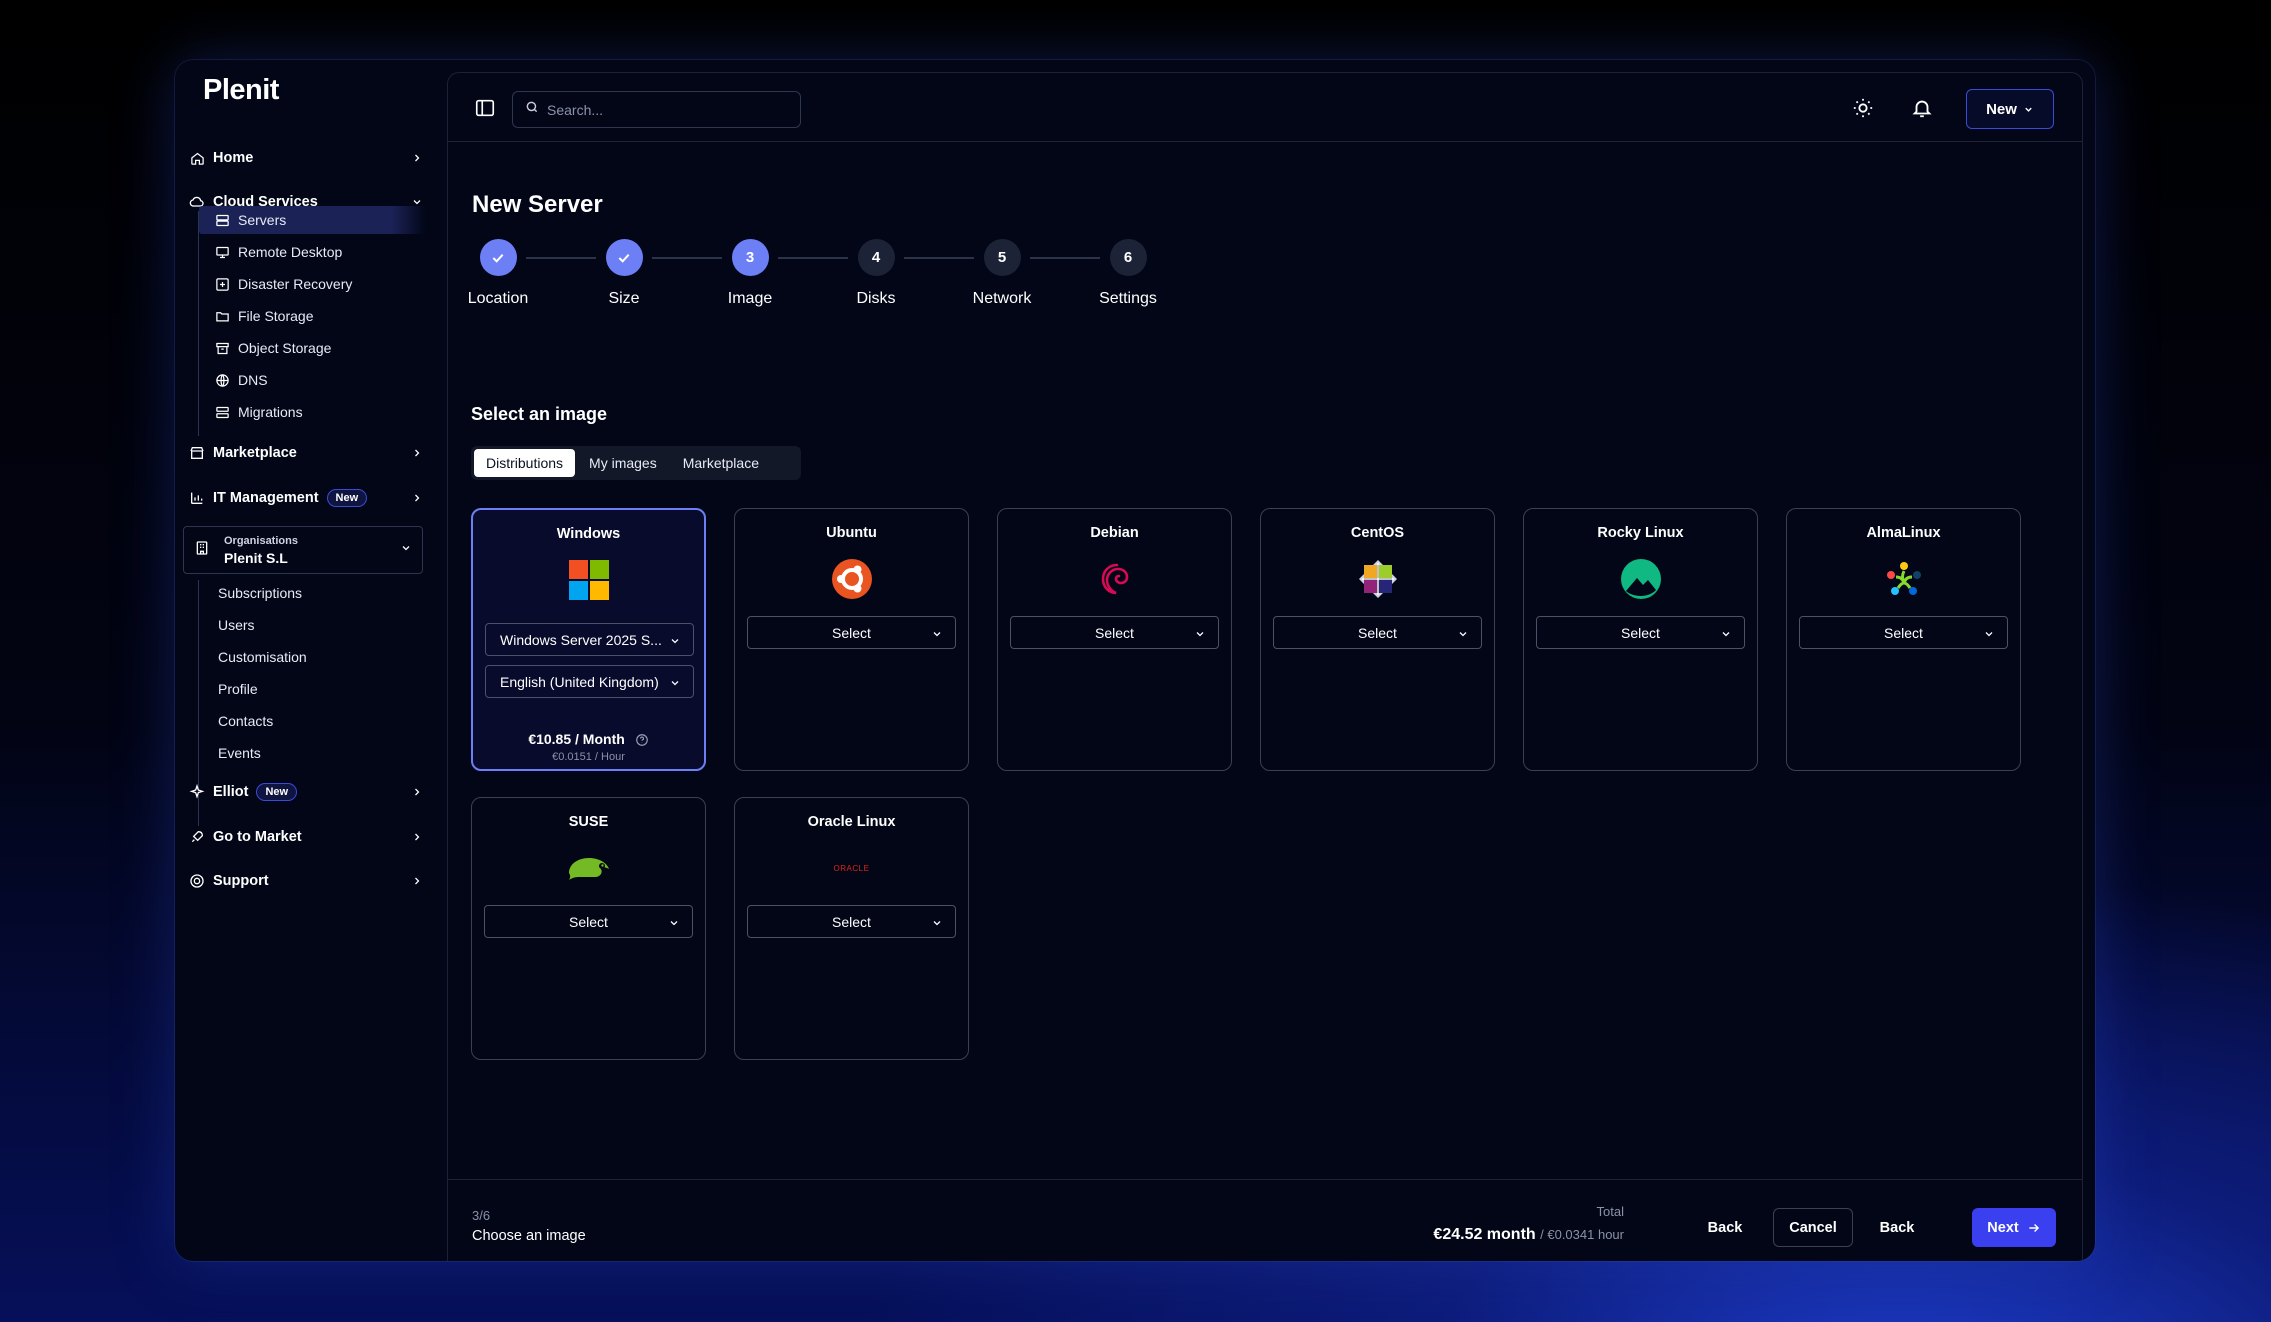  Describe the element at coordinates (852, 868) in the screenshot. I see `oracle-logo-icon: ORACLE` at that location.